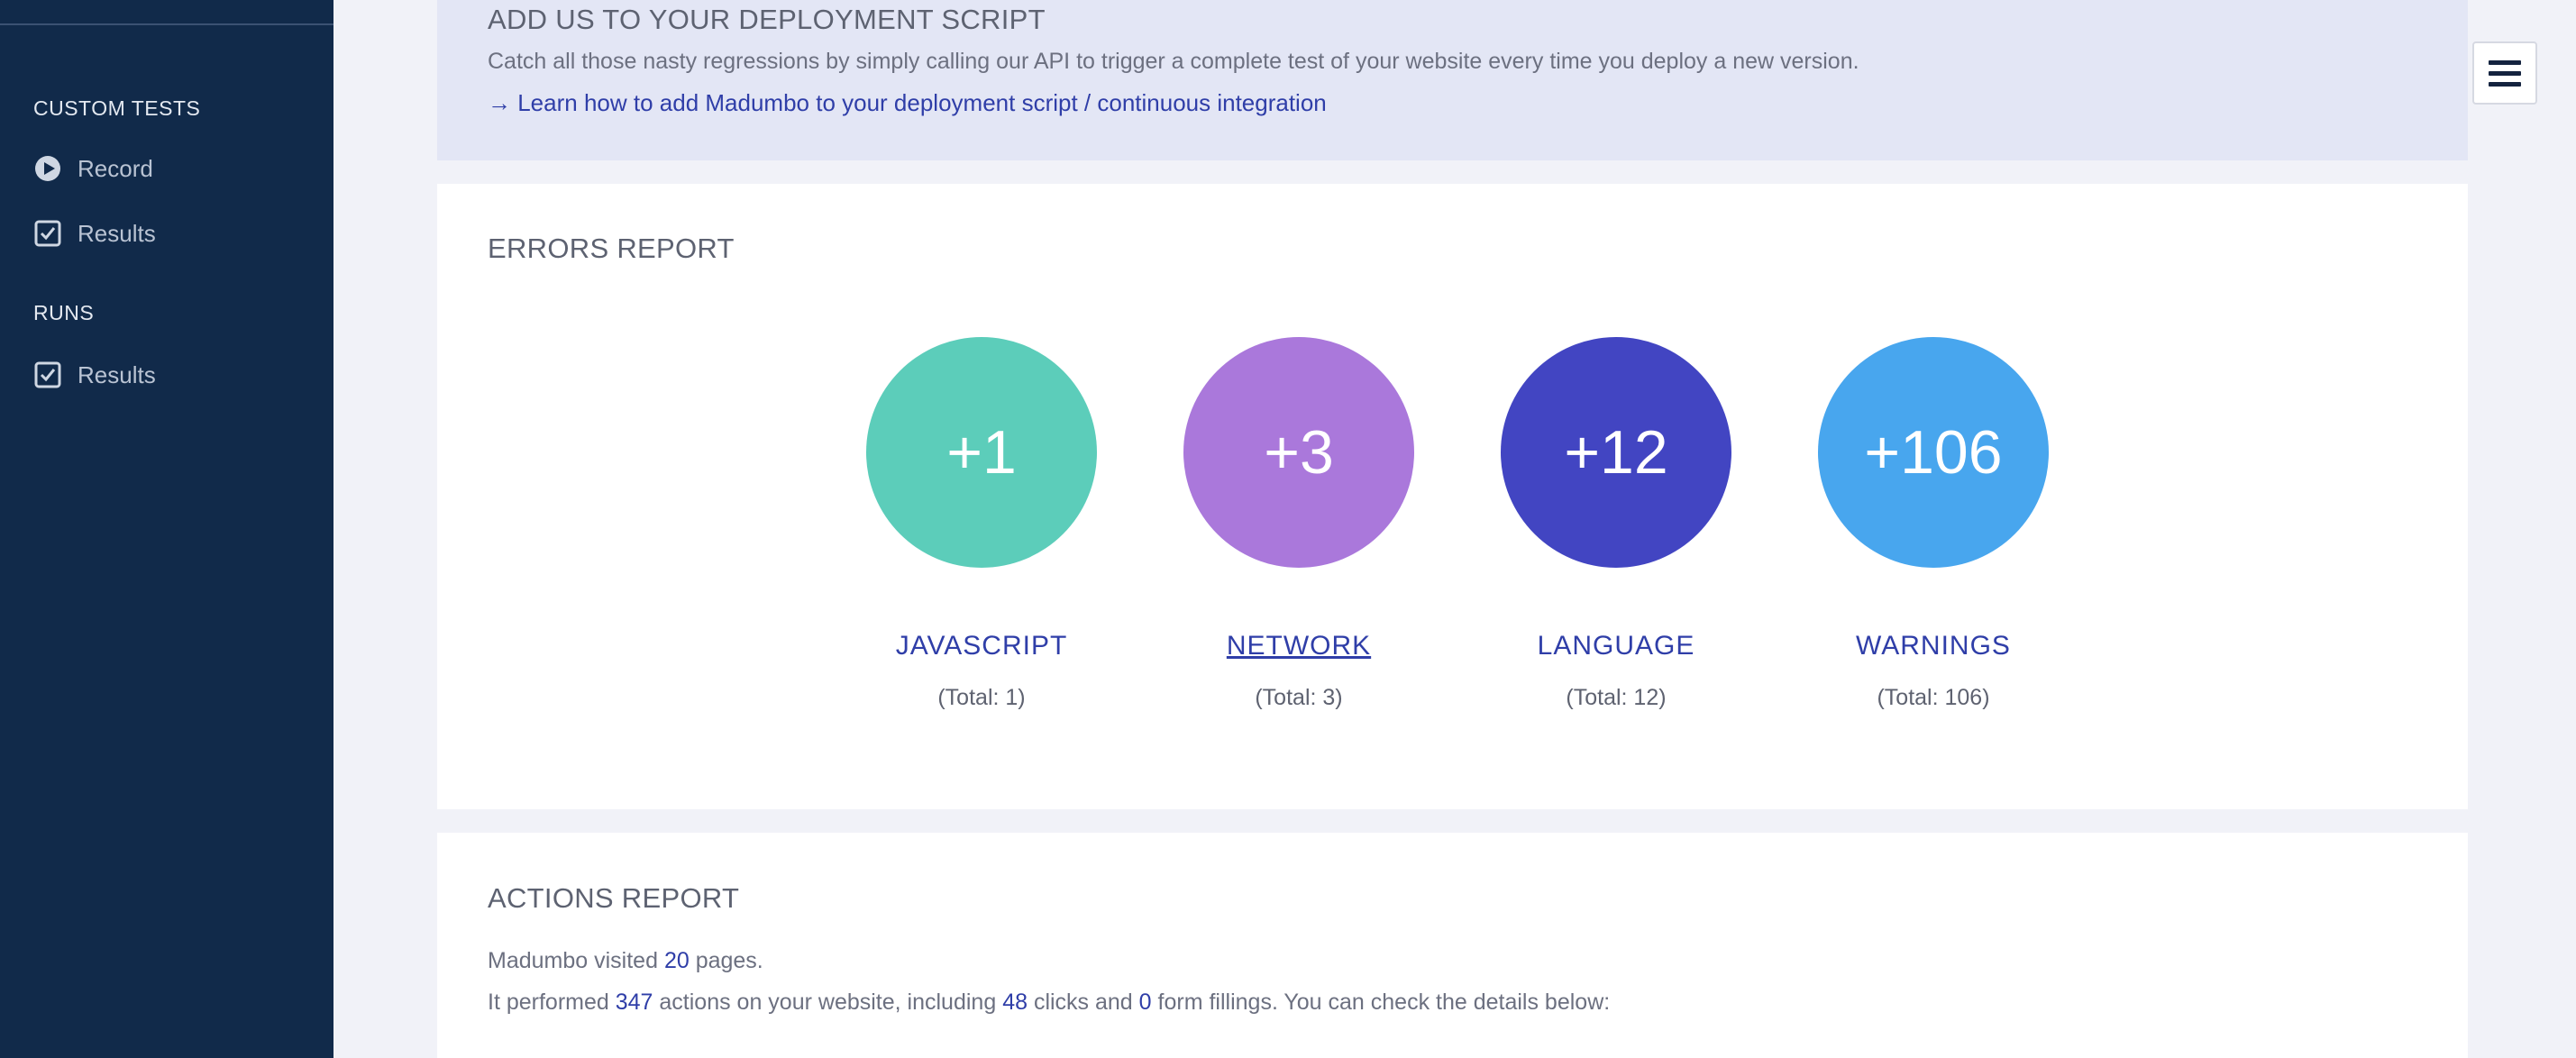 The image size is (2576, 1058). I want to click on metric-total: (Total: 1), so click(981, 697).